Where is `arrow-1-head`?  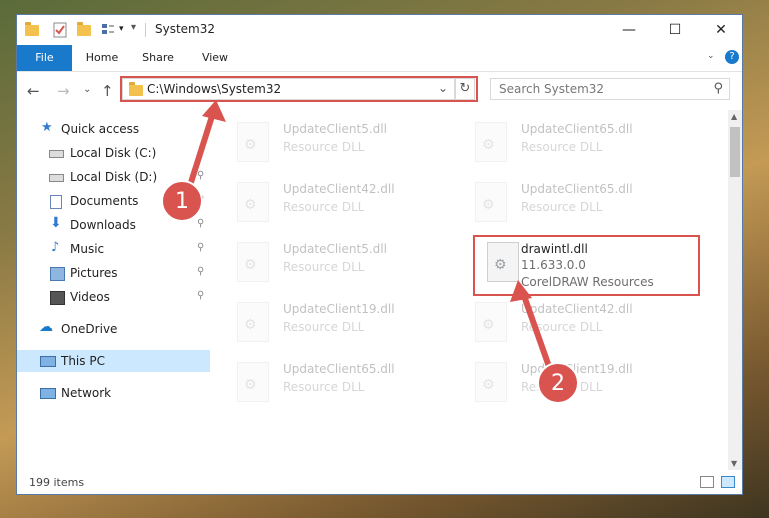 arrow-1-head is located at coordinates (214, 111).